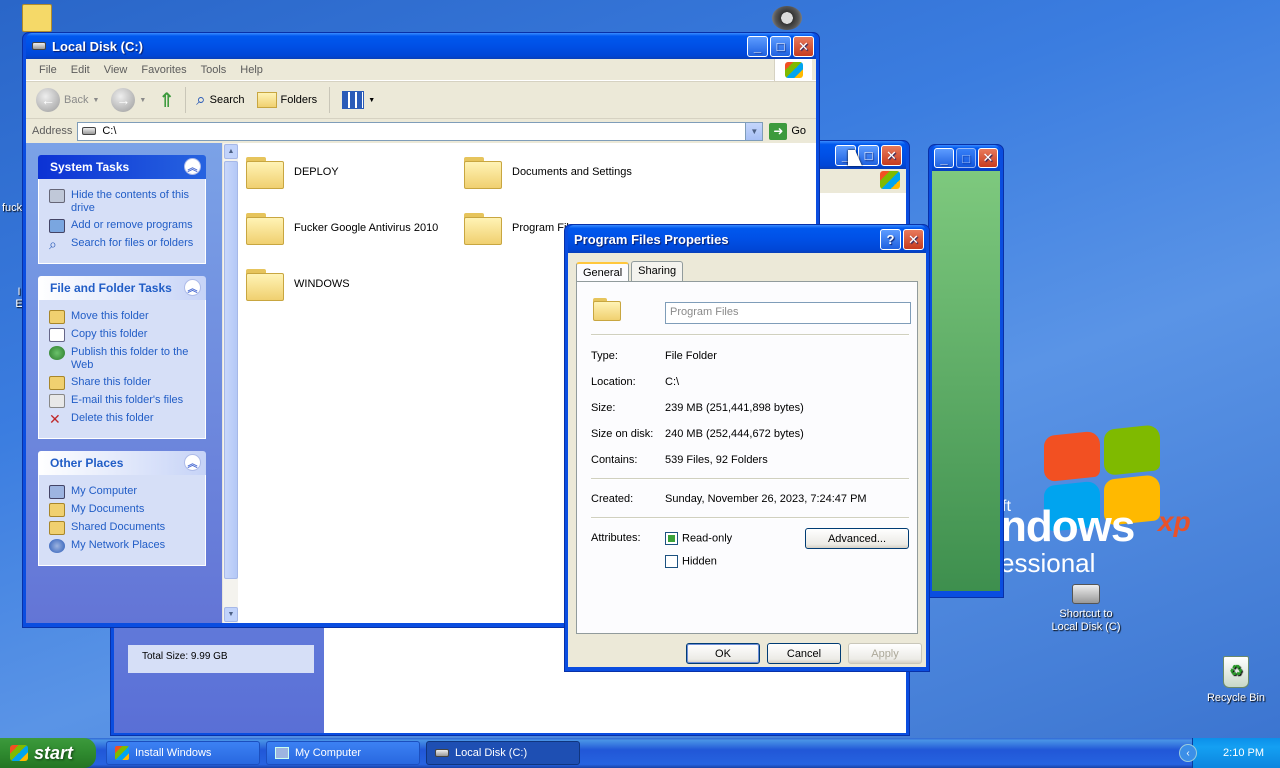  Describe the element at coordinates (421, 70) in the screenshot. I see `menubar: File Edit View Favorites Tools Help` at that location.